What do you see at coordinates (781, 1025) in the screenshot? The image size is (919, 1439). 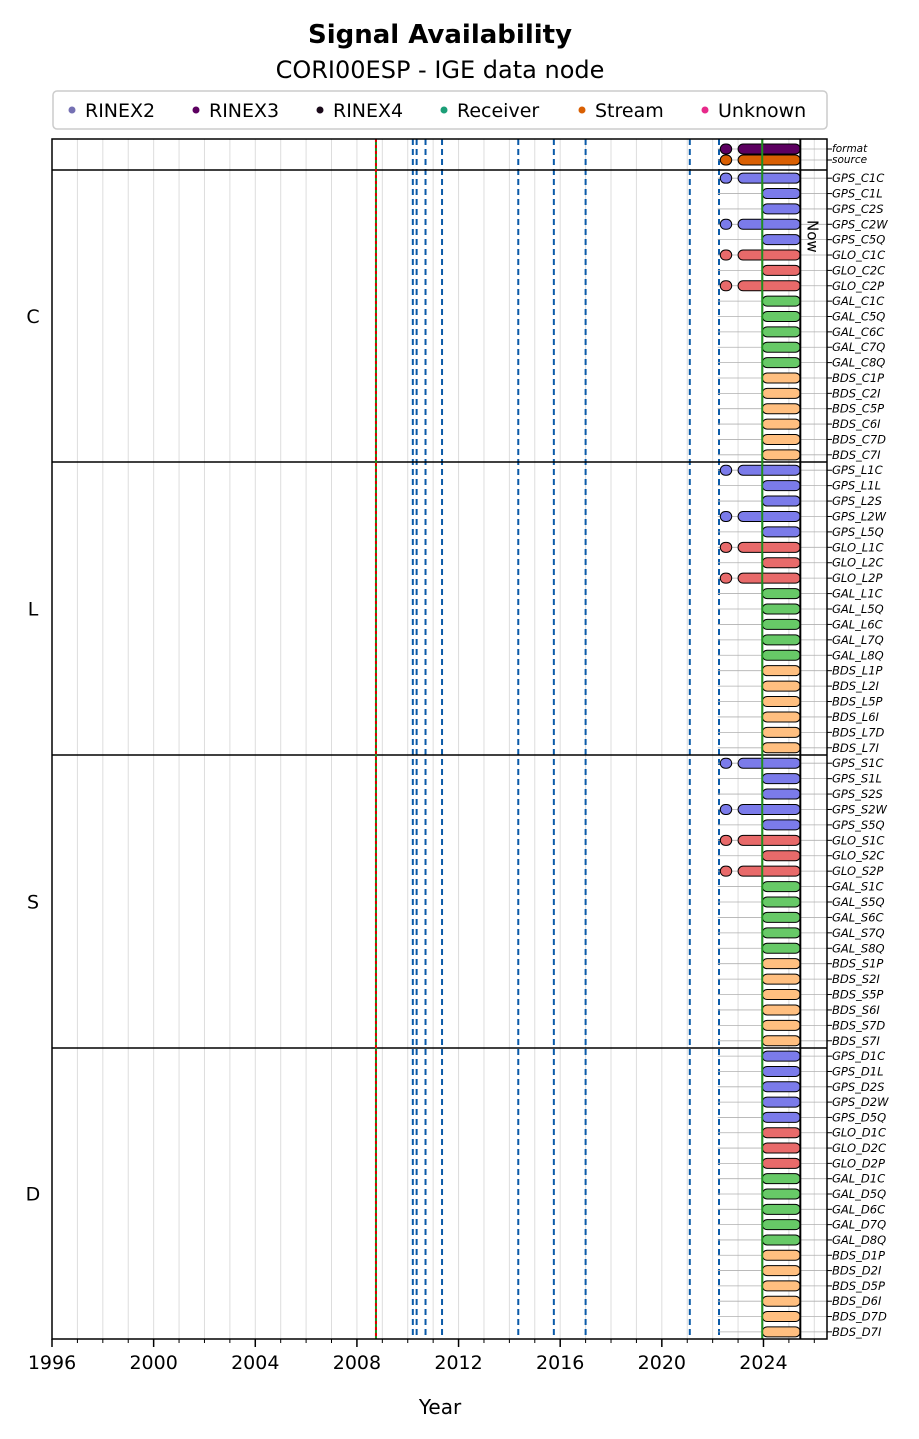 I see `bar-bds_s7d` at bounding box center [781, 1025].